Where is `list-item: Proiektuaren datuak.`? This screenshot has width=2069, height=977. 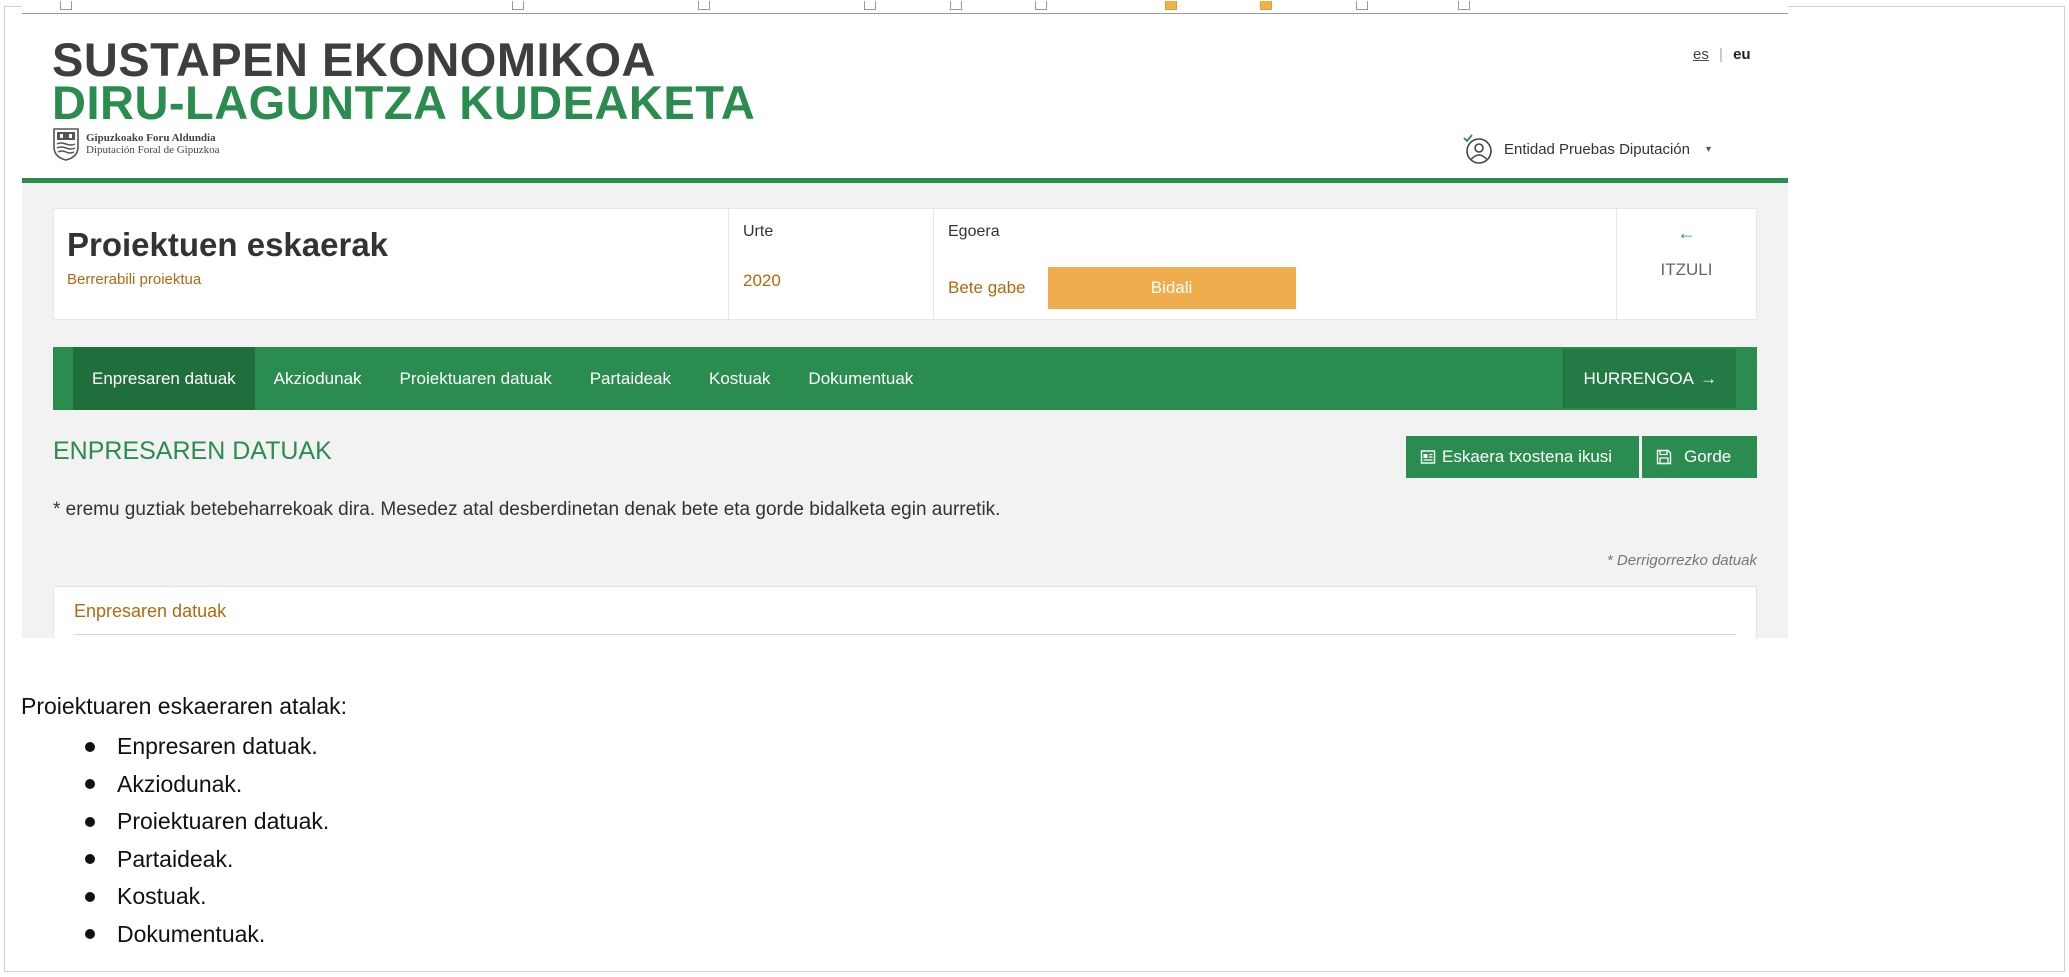
list-item: Proiektuaren datuak. is located at coordinates (207, 822).